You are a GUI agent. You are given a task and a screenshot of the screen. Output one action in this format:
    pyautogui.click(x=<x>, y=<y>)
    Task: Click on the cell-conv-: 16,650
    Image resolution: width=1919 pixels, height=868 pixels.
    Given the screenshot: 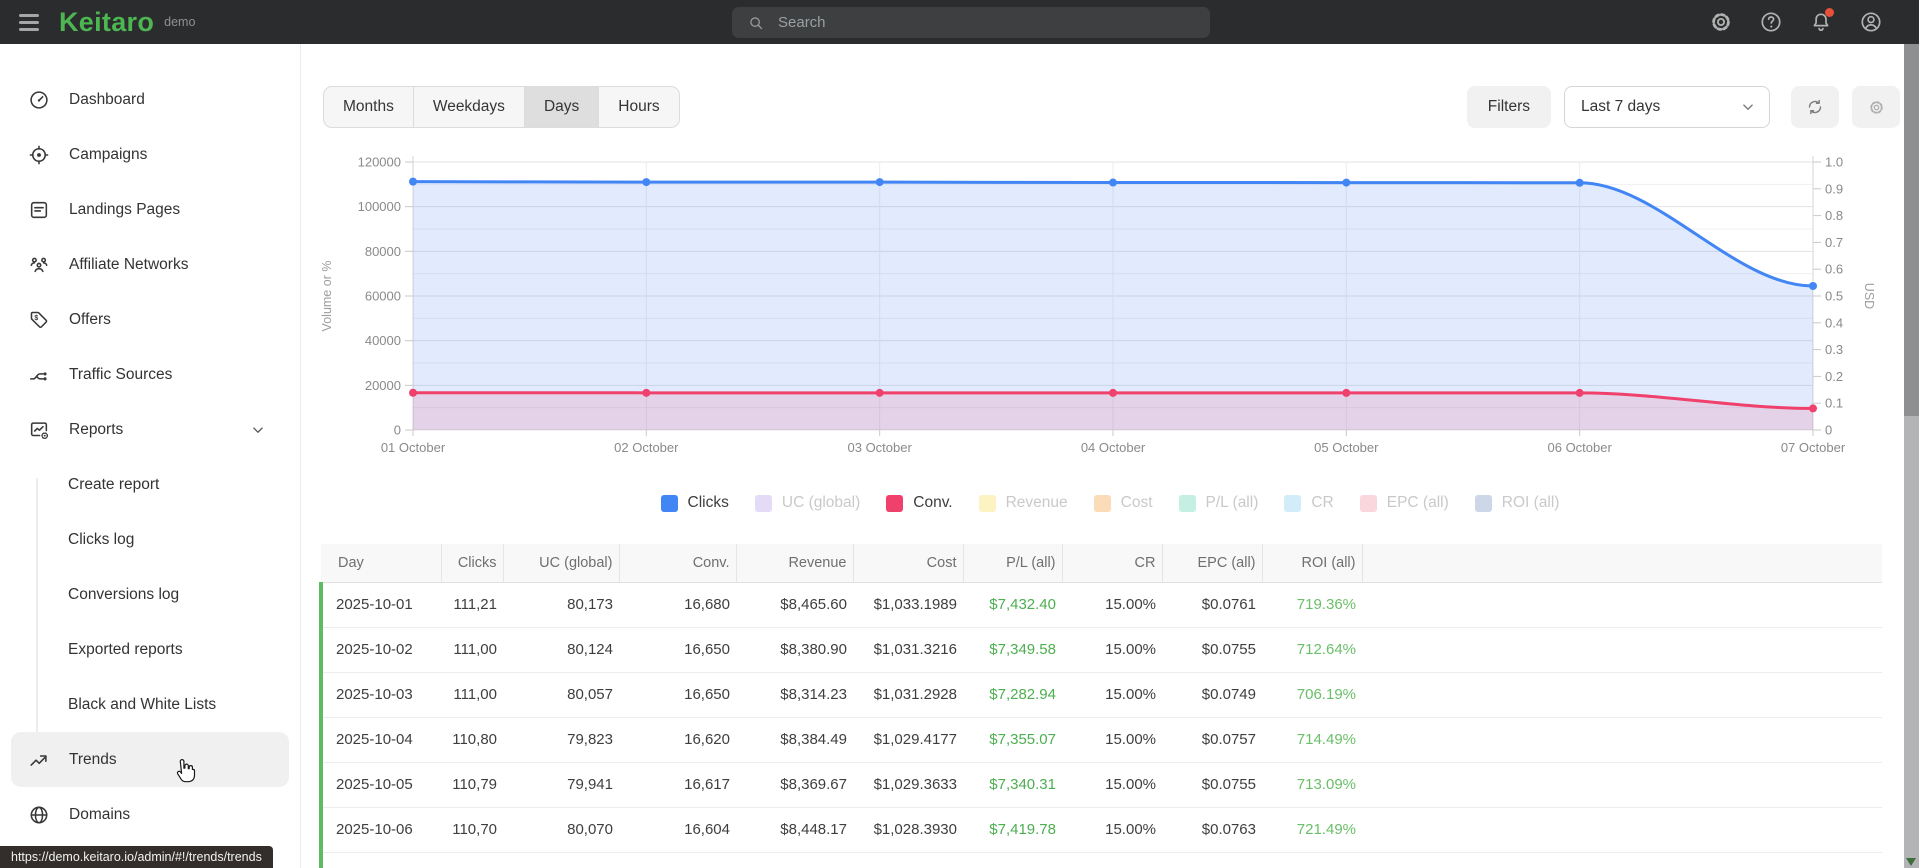 What is the action you would take?
    pyautogui.click(x=677, y=650)
    